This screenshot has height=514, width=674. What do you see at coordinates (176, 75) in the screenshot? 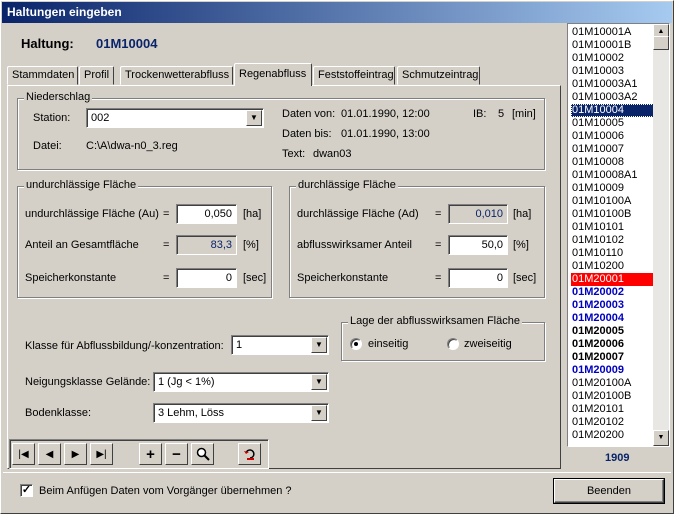
I see `tab-trockenwetterabfluss: Trockenwetterabfluss` at bounding box center [176, 75].